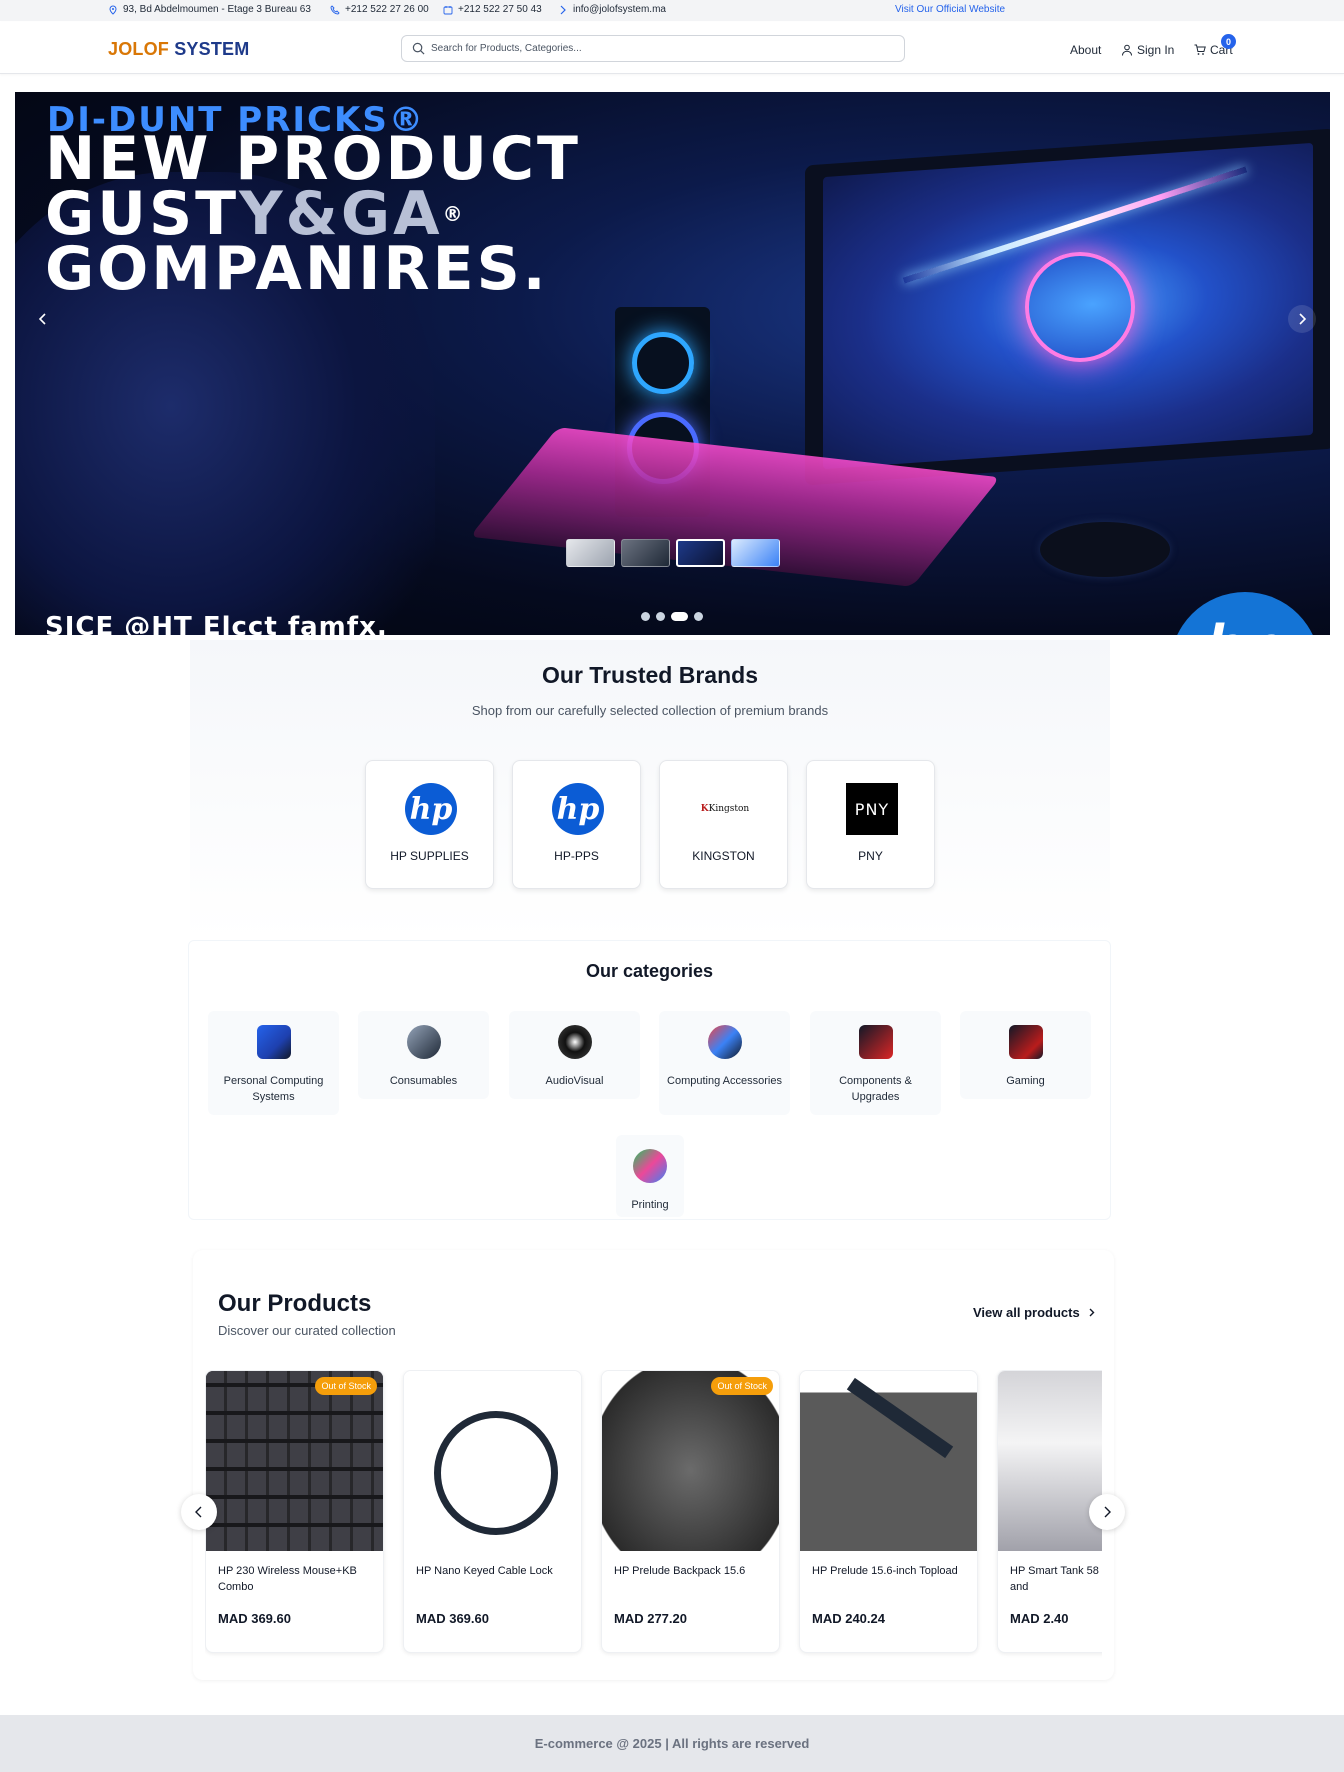 The image size is (1344, 1772). Describe the element at coordinates (429, 824) in the screenshot. I see `brand-card-hp-supplies: hp HP SUPPLIES` at that location.